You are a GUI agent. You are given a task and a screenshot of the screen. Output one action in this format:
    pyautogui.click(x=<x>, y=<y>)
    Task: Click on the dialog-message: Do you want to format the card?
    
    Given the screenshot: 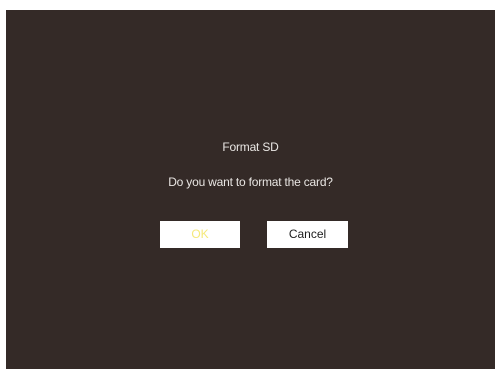 What is the action you would take?
    pyautogui.click(x=250, y=182)
    